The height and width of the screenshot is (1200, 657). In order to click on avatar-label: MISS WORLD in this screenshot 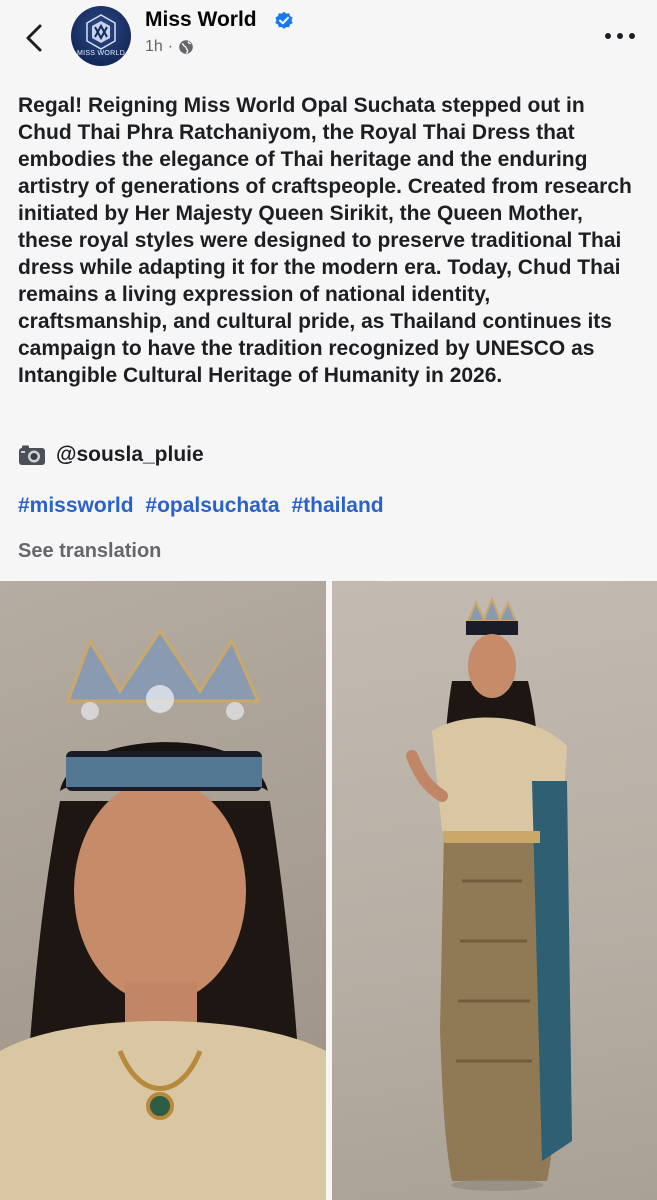, I will do `click(101, 53)`.